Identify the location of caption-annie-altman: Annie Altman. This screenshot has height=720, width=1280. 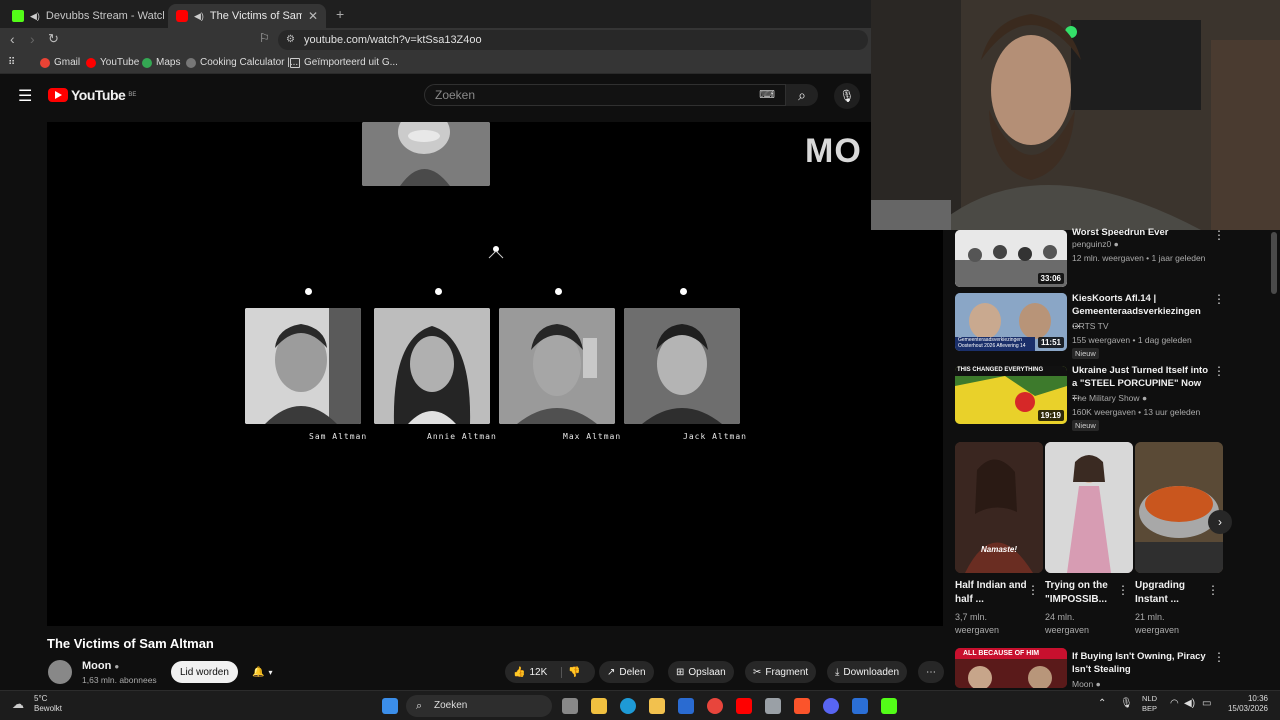
(462, 436).